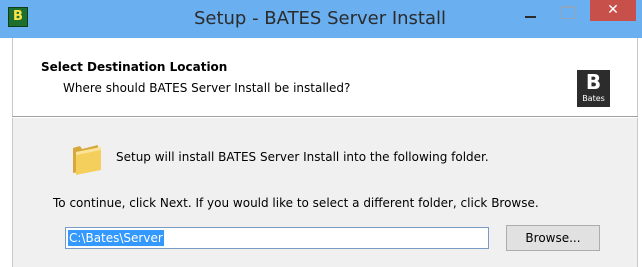 The image size is (642, 267). Describe the element at coordinates (593, 98) in the screenshot. I see `logo-word: Bates` at that location.